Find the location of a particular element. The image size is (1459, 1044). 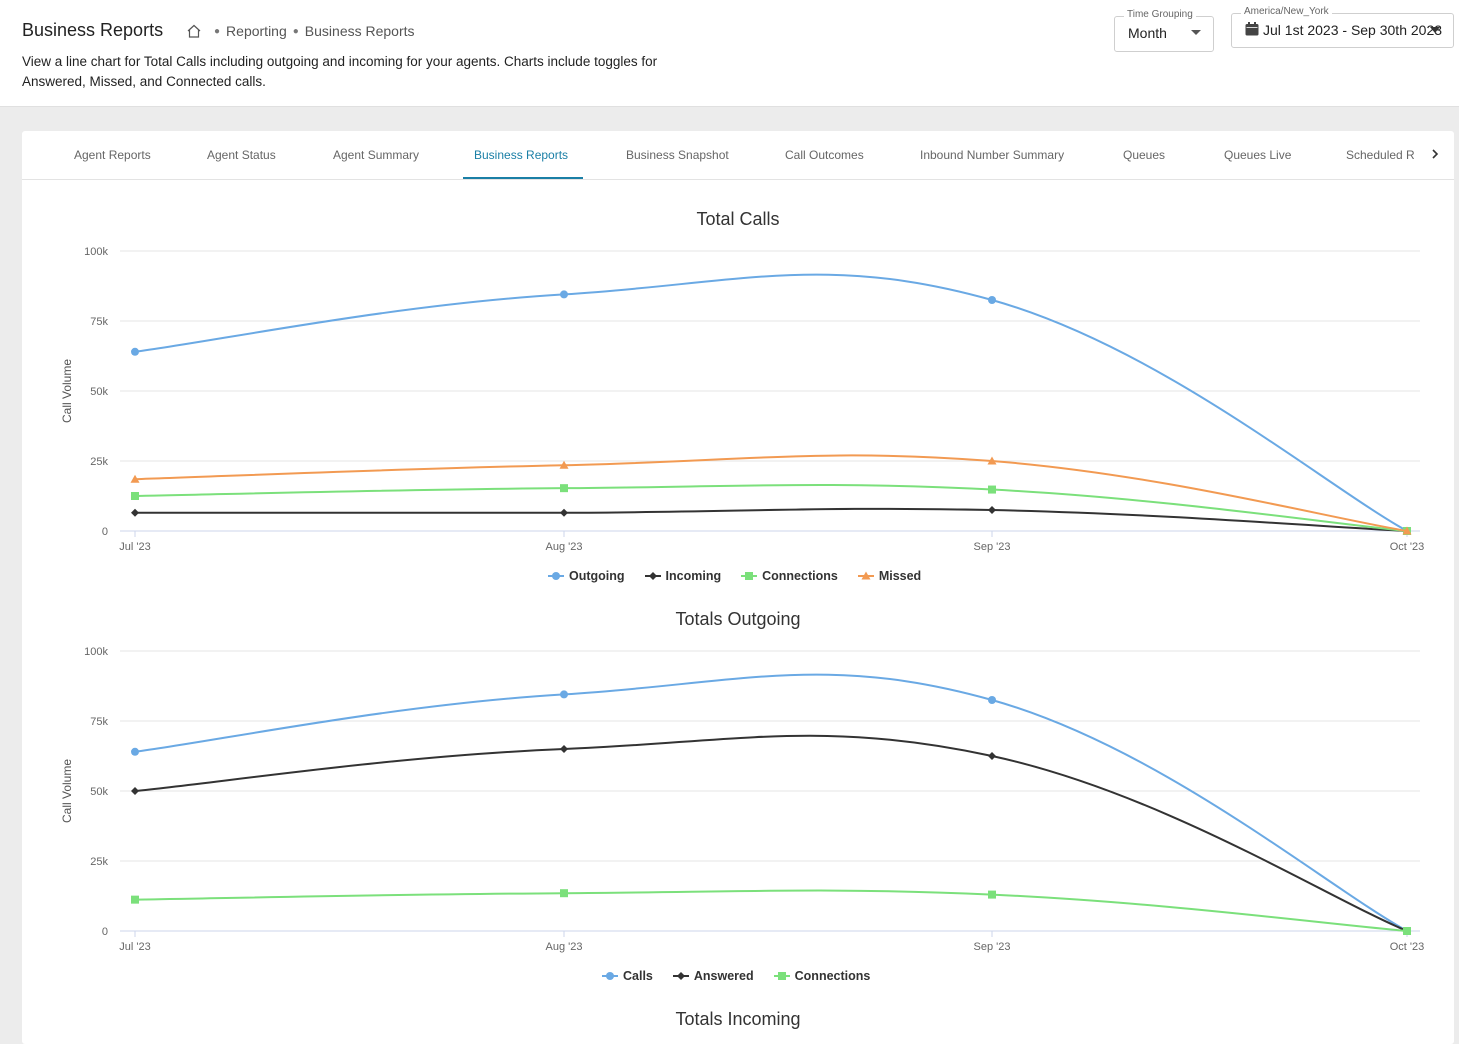

legend-item-outgoing: Outgoing is located at coordinates (586, 576).